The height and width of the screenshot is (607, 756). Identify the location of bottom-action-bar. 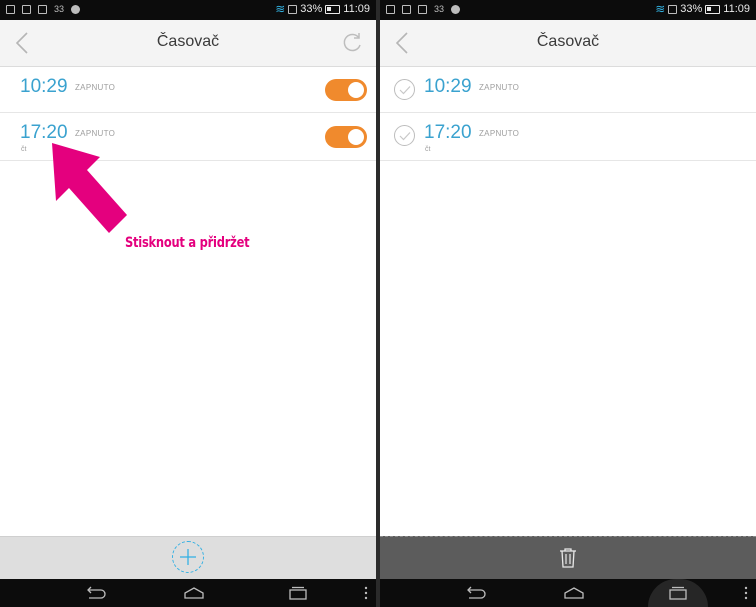
(188, 557).